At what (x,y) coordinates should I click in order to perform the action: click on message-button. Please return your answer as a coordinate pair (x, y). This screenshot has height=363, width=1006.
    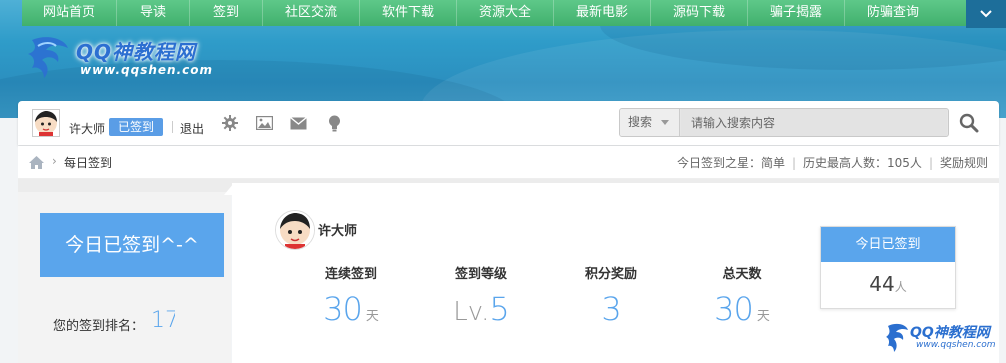
    Looking at the image, I should click on (298, 123).